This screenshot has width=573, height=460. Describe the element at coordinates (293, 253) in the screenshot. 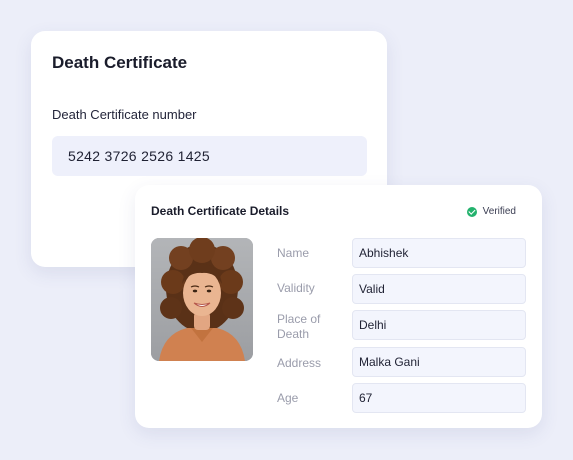

I see `name-label: Name` at that location.